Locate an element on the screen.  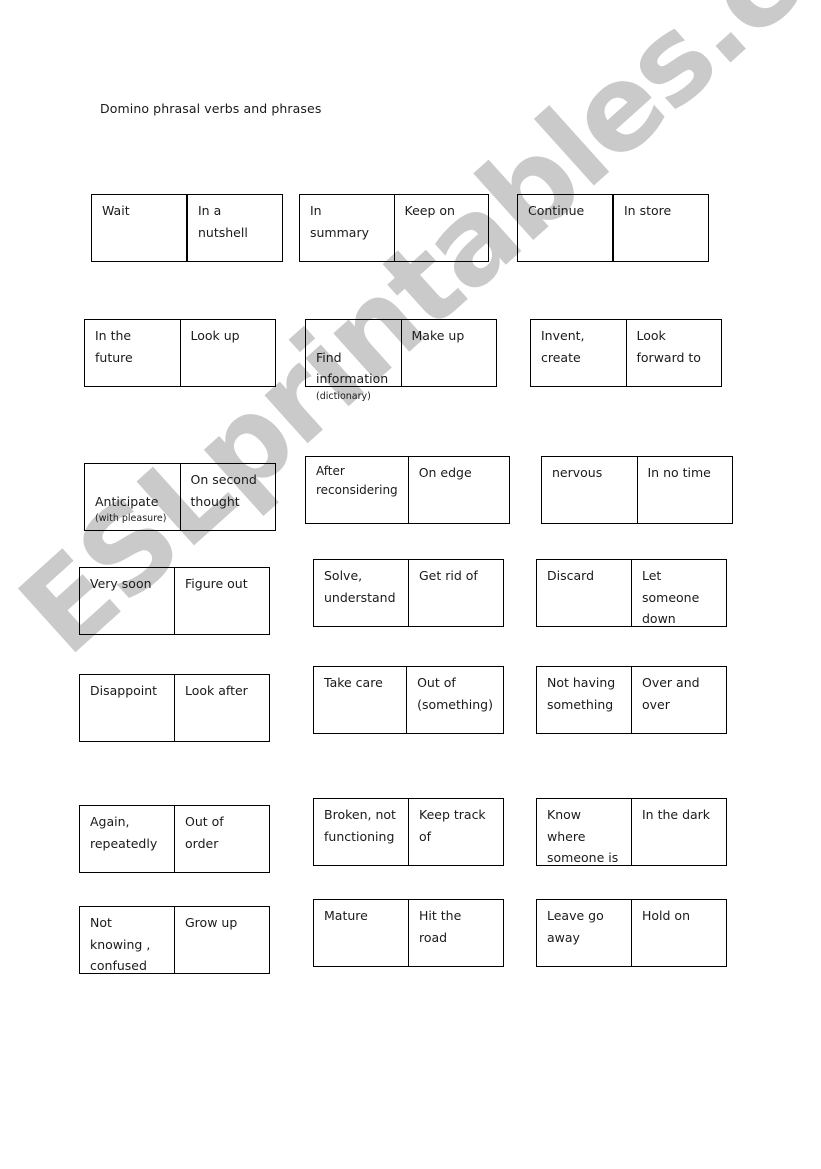
domino-card: Find information (dictionary) Make up is located at coordinates (401, 360).